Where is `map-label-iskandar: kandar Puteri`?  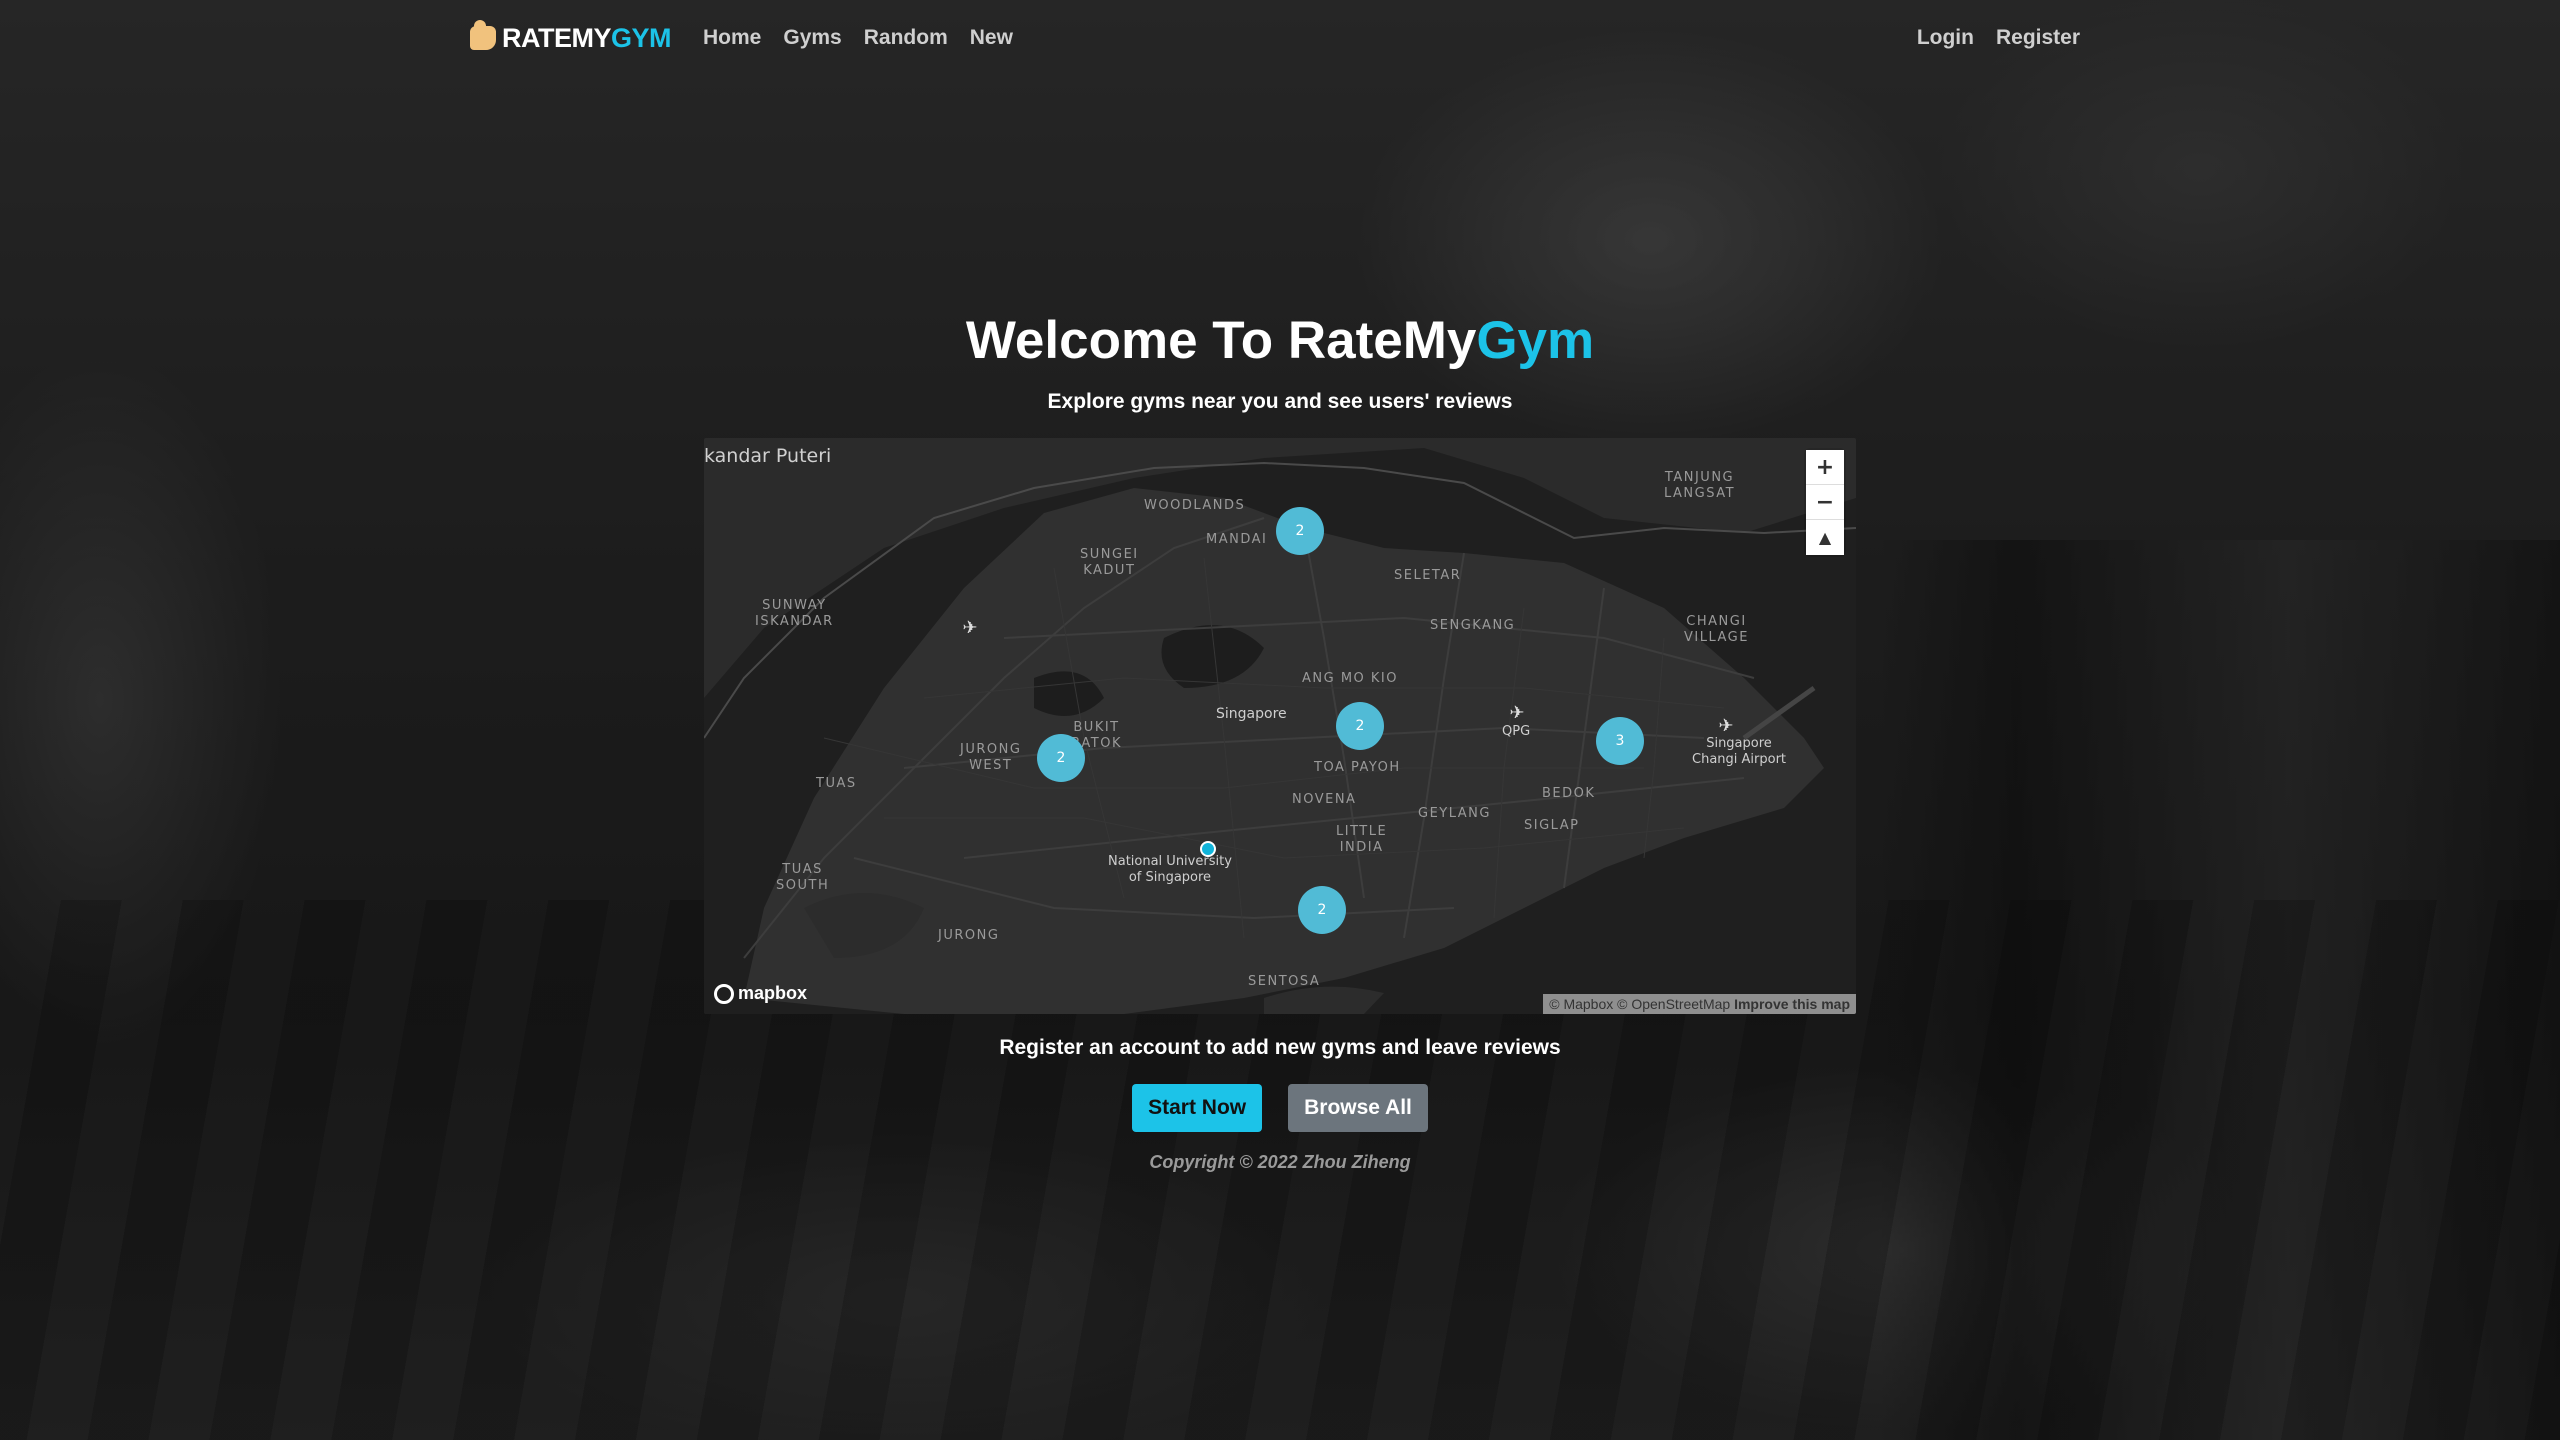 map-label-iskandar: kandar Puteri is located at coordinates (768, 456).